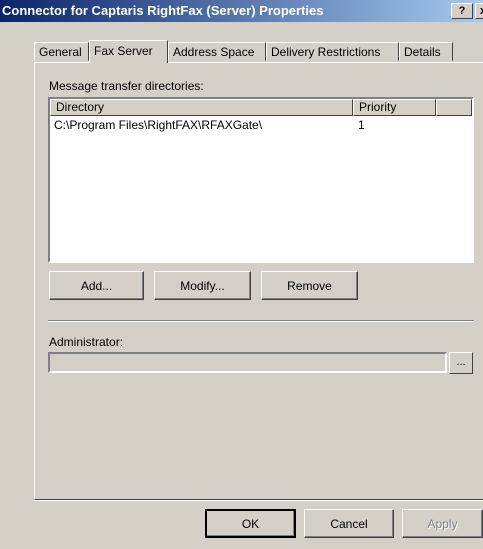  What do you see at coordinates (426, 51) in the screenshot?
I see `tab-details: Details` at bounding box center [426, 51].